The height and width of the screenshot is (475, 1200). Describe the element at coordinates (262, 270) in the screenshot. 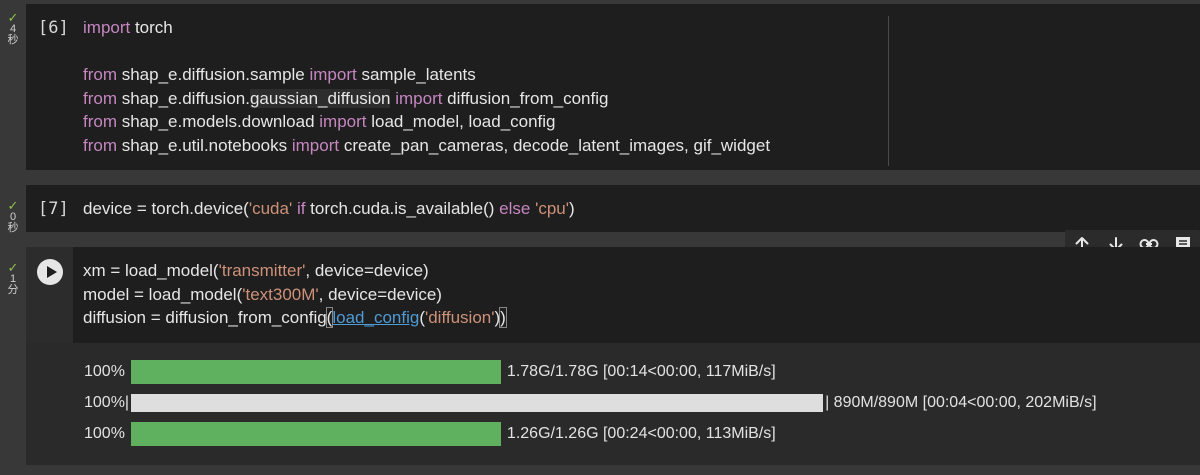

I see `code-token: 'transmitter'` at that location.